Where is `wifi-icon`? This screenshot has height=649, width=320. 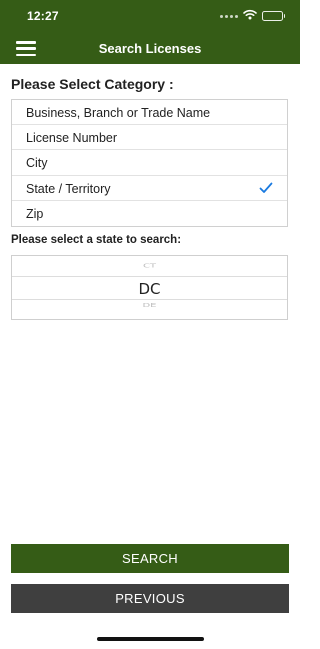 wifi-icon is located at coordinates (250, 16).